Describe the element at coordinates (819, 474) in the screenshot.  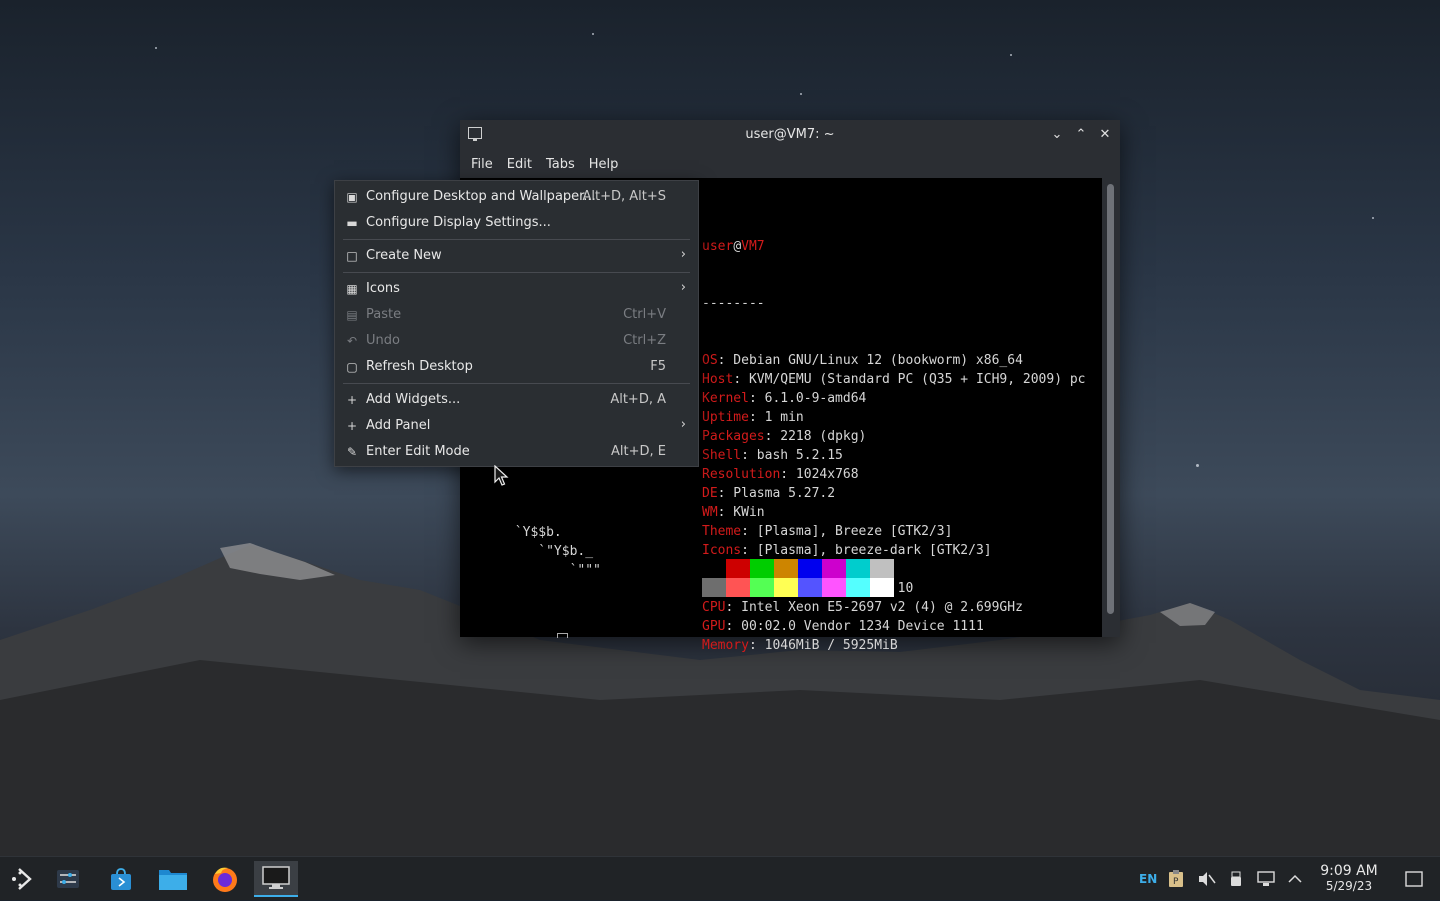
I see `info-value: : 1024x768` at that location.